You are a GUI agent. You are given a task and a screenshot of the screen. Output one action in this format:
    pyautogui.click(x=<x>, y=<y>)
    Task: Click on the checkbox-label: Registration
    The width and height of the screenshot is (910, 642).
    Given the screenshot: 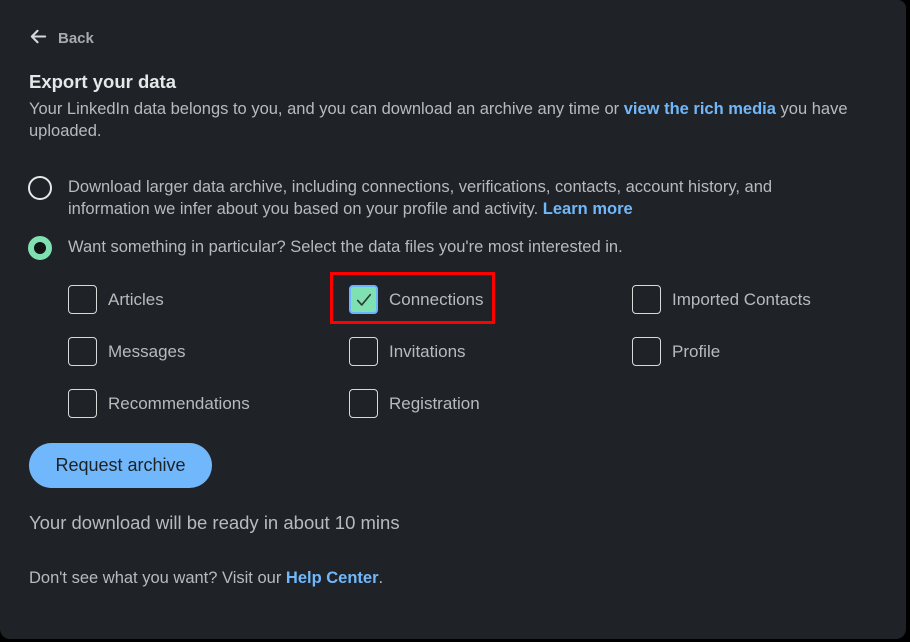 What is the action you would take?
    pyautogui.click(x=434, y=403)
    